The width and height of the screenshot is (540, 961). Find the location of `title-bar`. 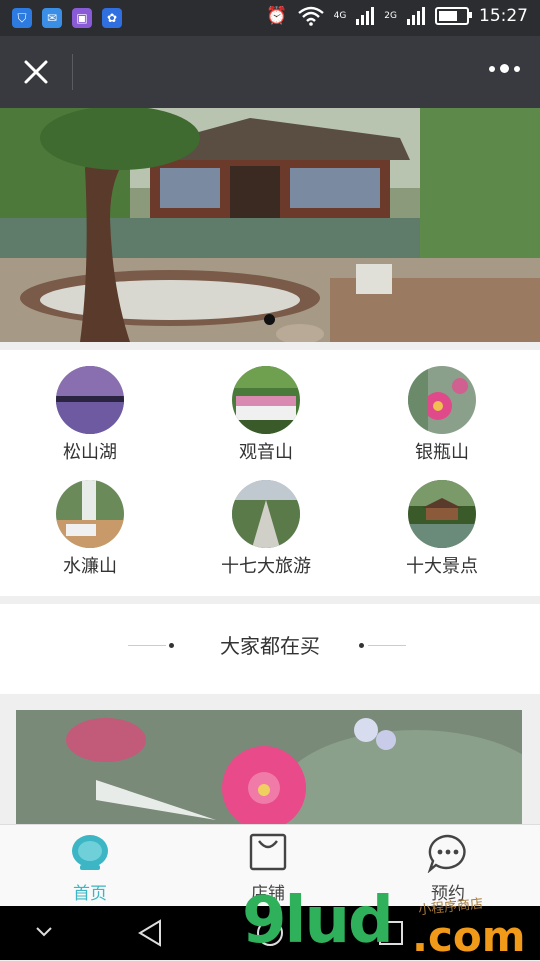

title-bar is located at coordinates (270, 72).